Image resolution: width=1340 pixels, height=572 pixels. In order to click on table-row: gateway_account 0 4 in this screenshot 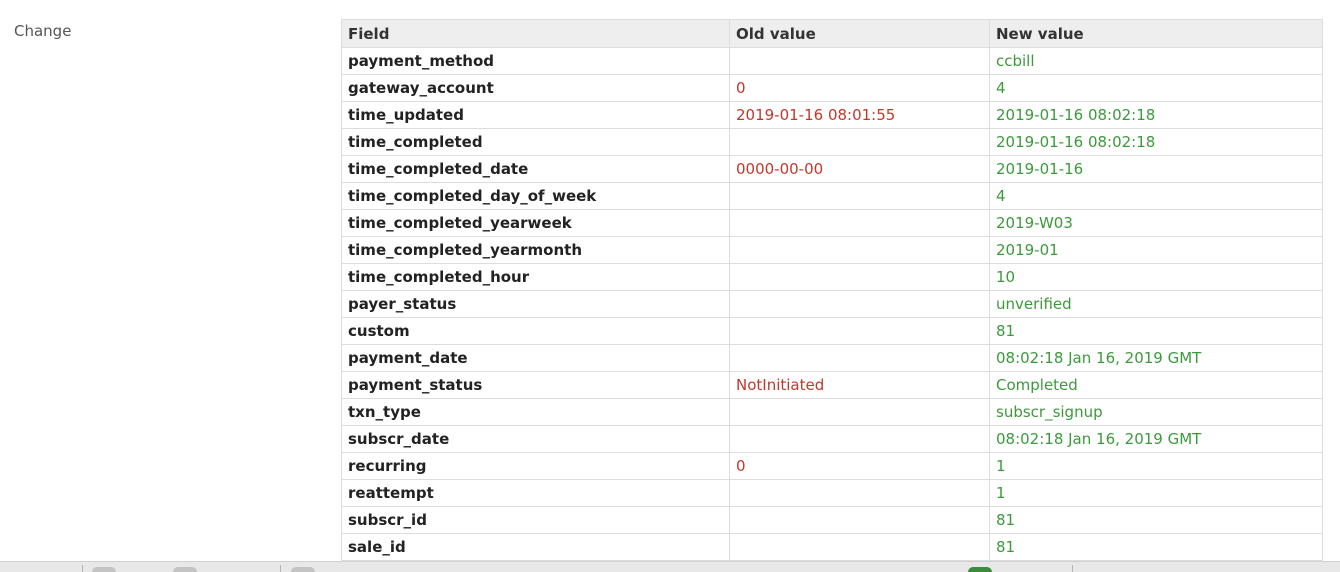, I will do `click(832, 88)`.